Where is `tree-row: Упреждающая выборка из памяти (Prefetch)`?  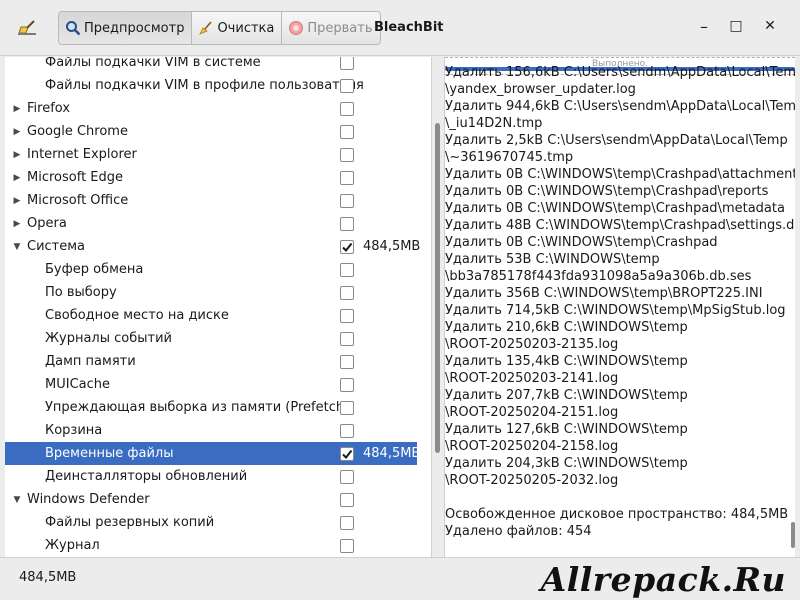
tree-row: Упреждающая выборка из памяти (Prefetch) is located at coordinates (211, 407).